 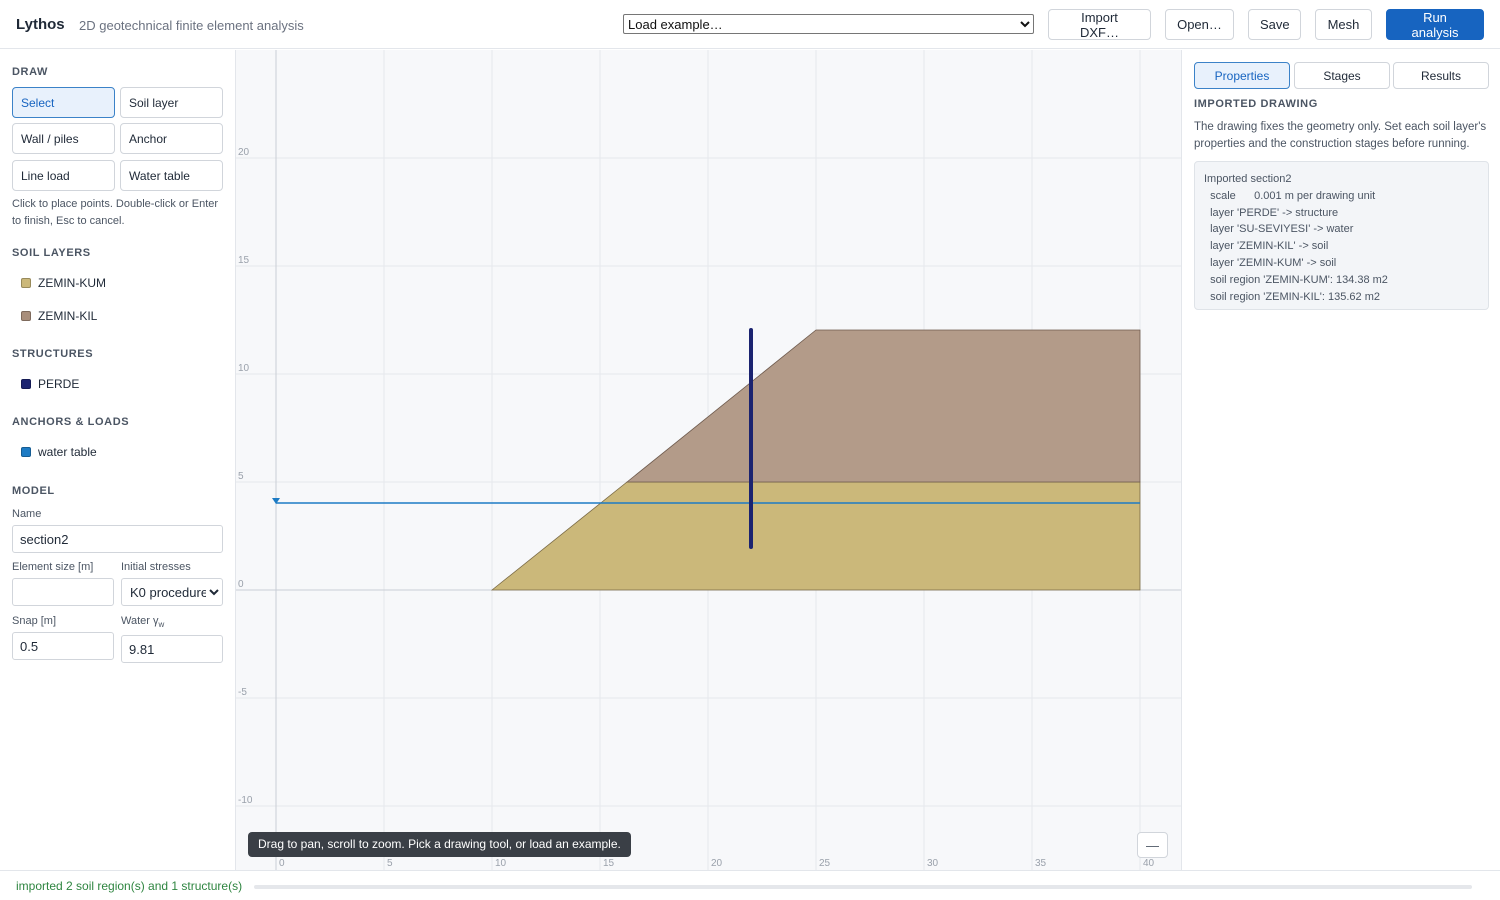 What do you see at coordinates (244, 152) in the screenshot?
I see `y-tick-label: 20` at bounding box center [244, 152].